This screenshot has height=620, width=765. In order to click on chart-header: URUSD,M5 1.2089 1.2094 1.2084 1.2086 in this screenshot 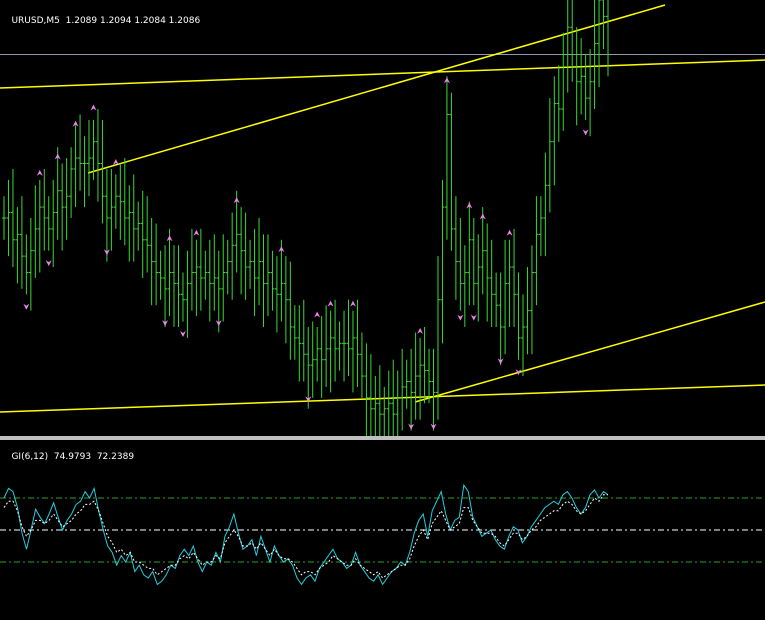, I will do `click(100, 21)`.